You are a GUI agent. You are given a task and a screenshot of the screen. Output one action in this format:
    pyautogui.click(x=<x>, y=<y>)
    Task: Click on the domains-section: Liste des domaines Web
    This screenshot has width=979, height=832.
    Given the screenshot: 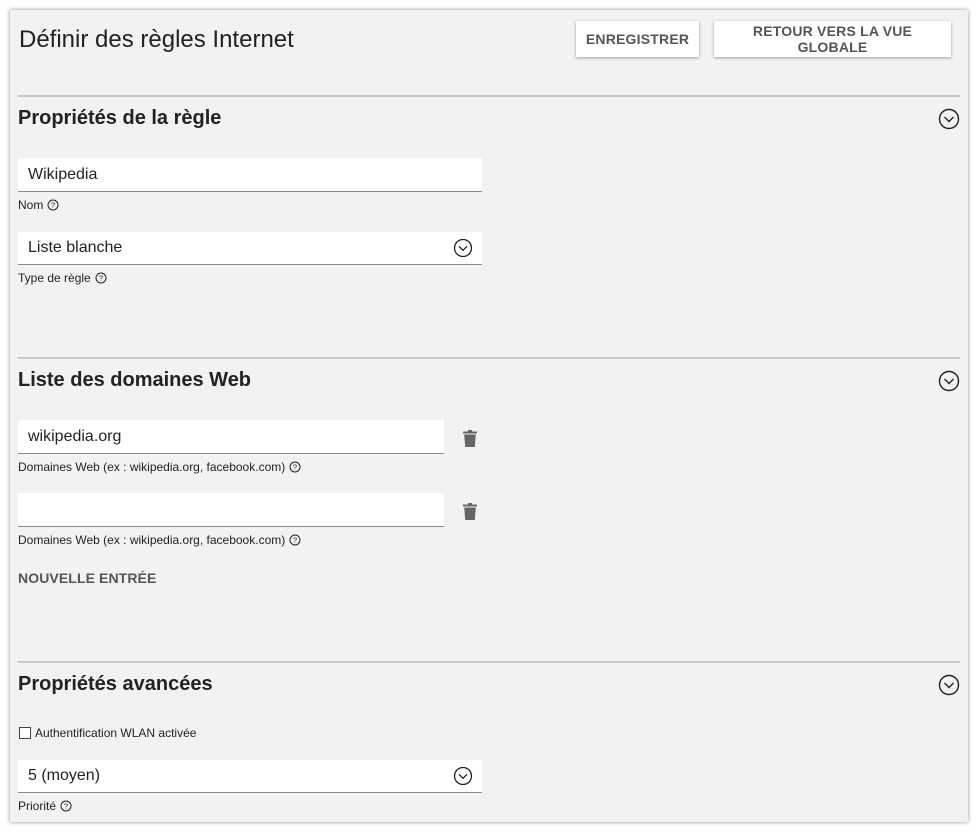 What is the action you would take?
    pyautogui.click(x=489, y=374)
    